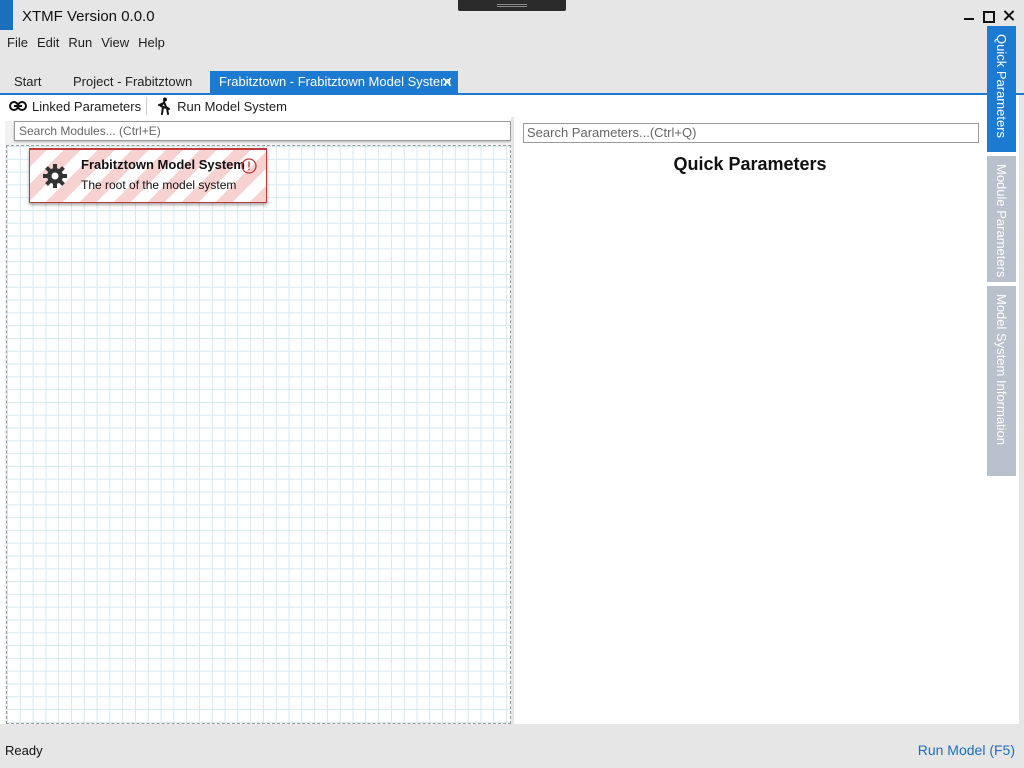  Describe the element at coordinates (151, 44) in the screenshot. I see `menu-help: Help` at that location.